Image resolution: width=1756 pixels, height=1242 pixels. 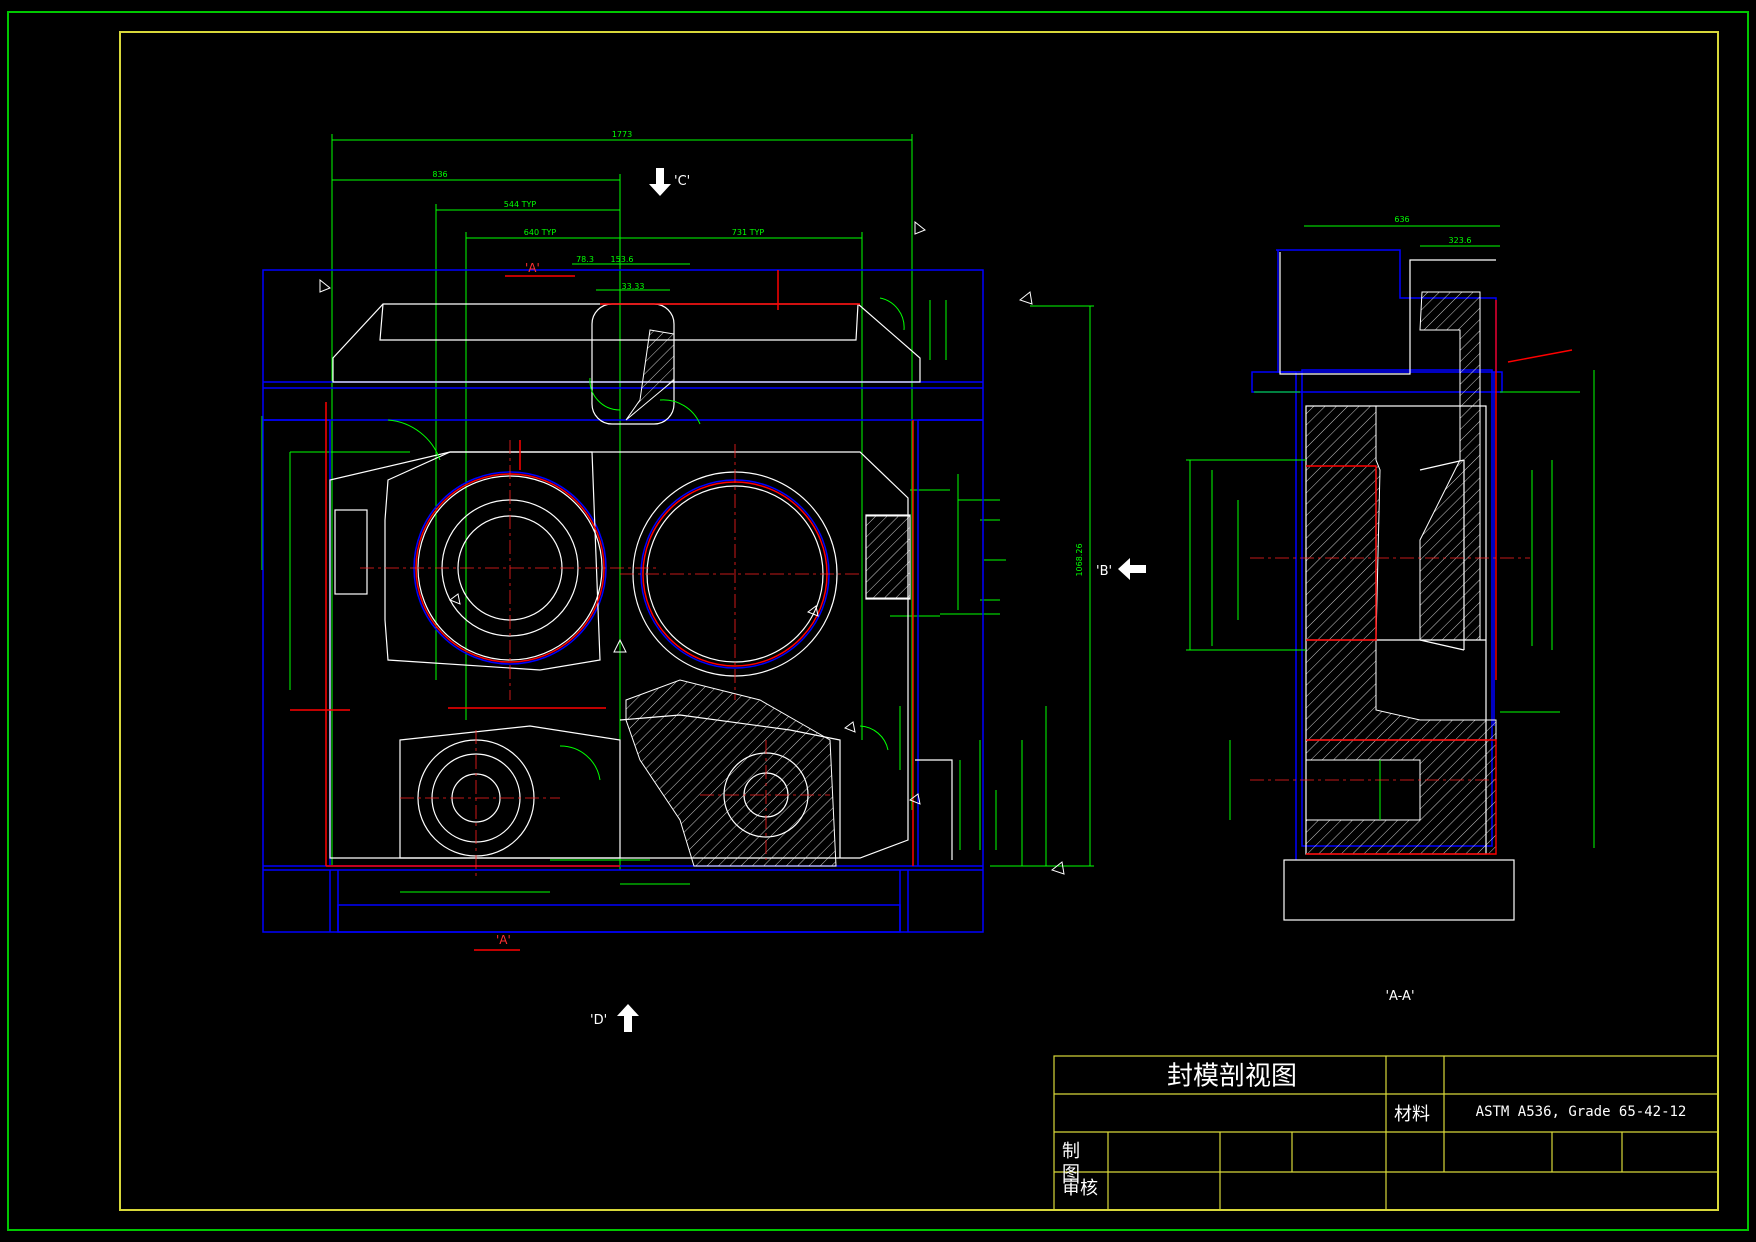 I want to click on dim-height-1068: 1068.26, so click(x=1079, y=559).